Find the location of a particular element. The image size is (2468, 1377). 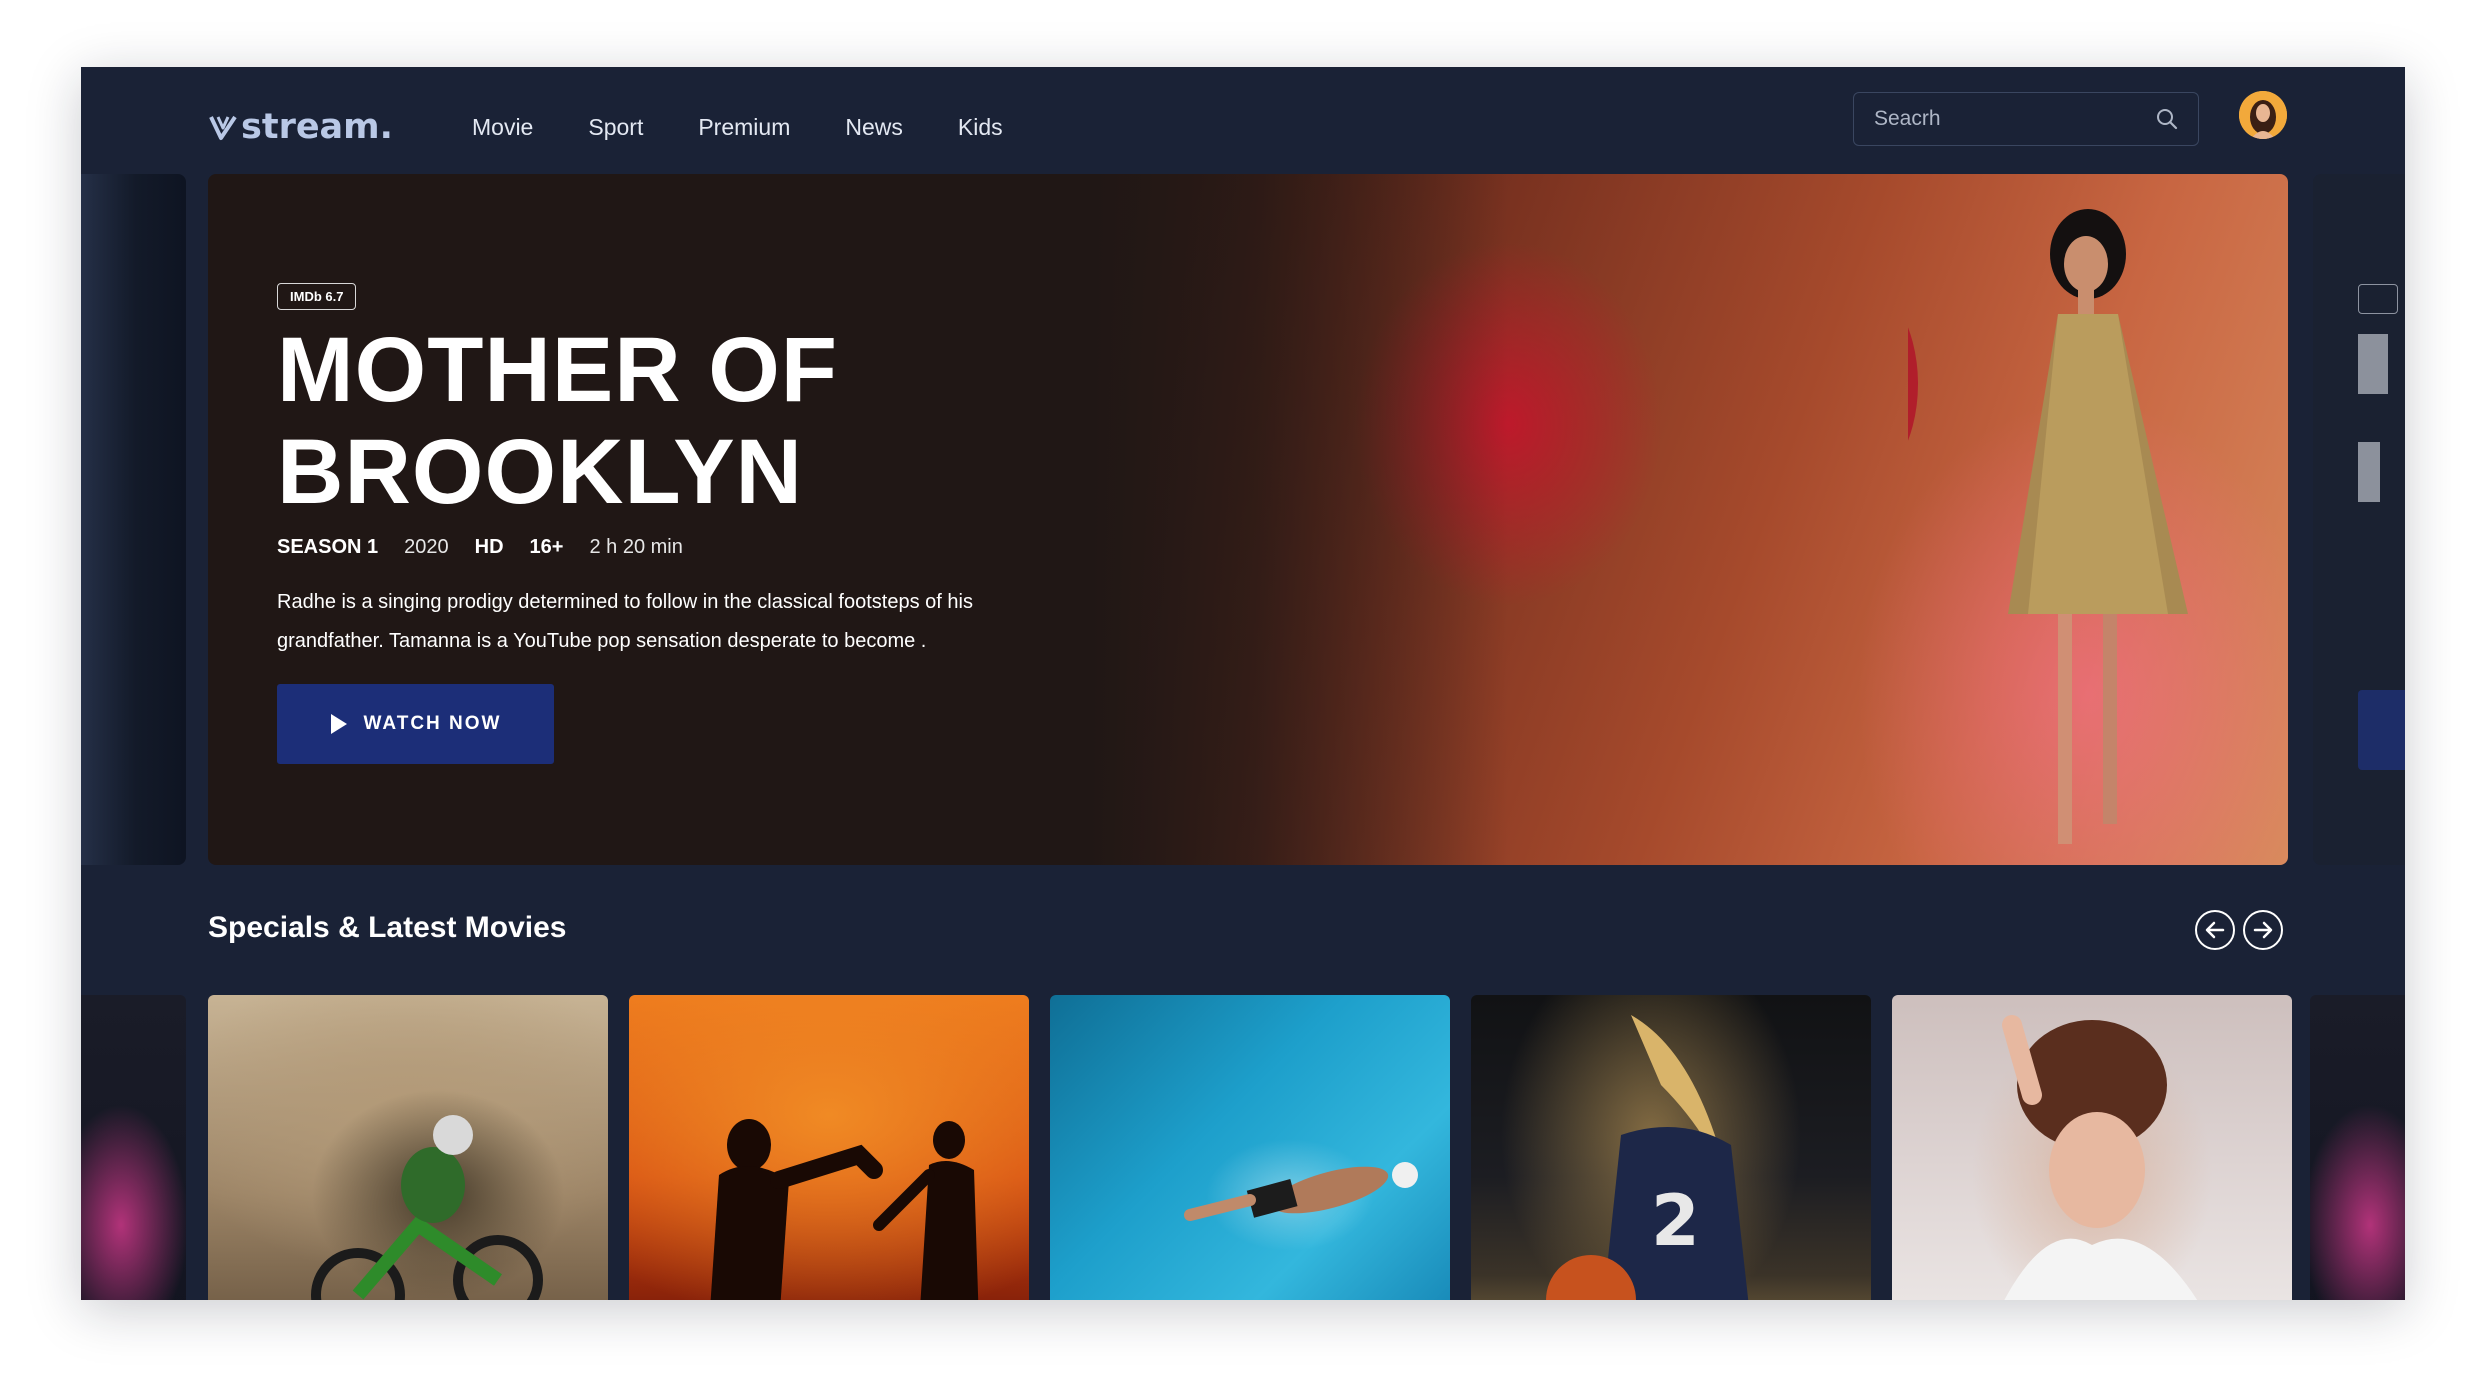

search-icon is located at coordinates (2167, 119).